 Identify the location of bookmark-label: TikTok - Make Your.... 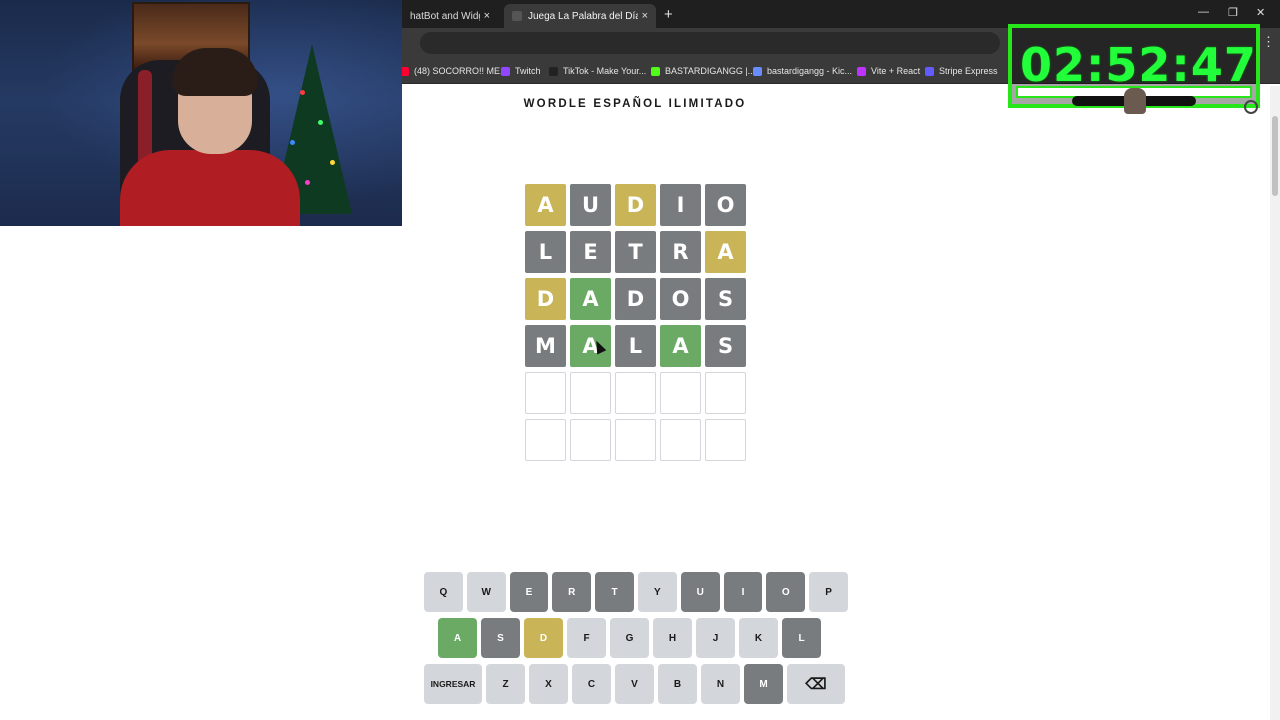
(605, 71).